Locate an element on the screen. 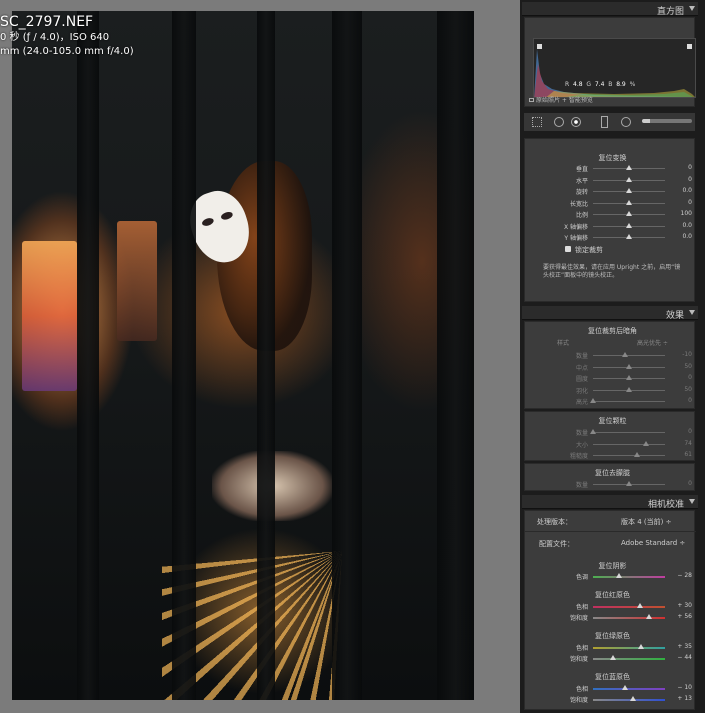 The width and height of the screenshot is (705, 713). slider-row: 水平 0 is located at coordinates (612, 180).